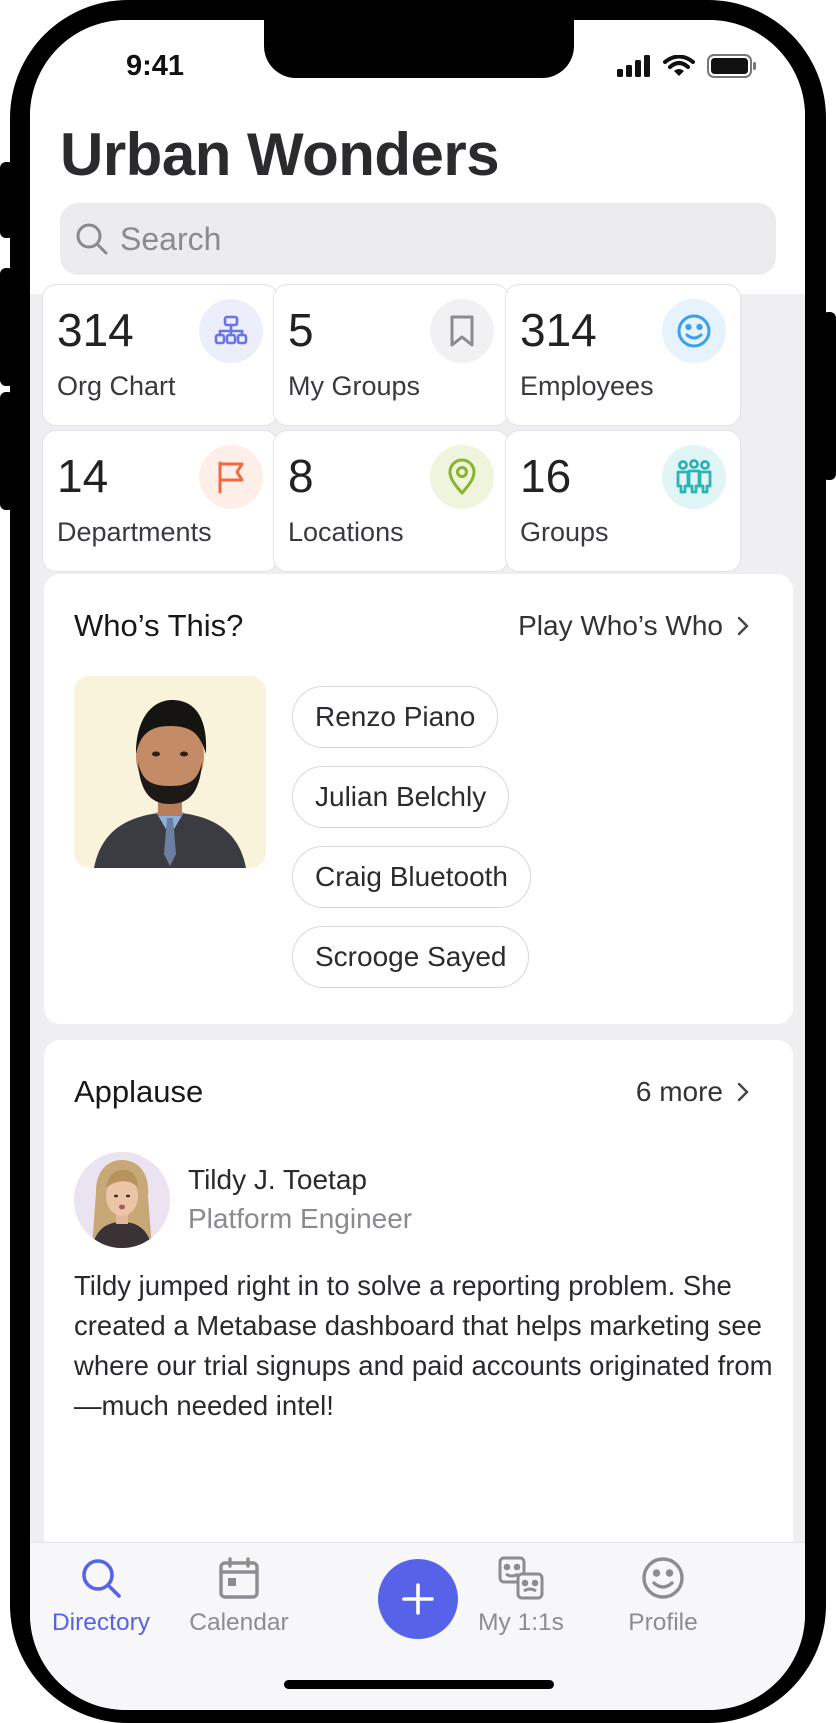  I want to click on avatar, so click(122, 1200).